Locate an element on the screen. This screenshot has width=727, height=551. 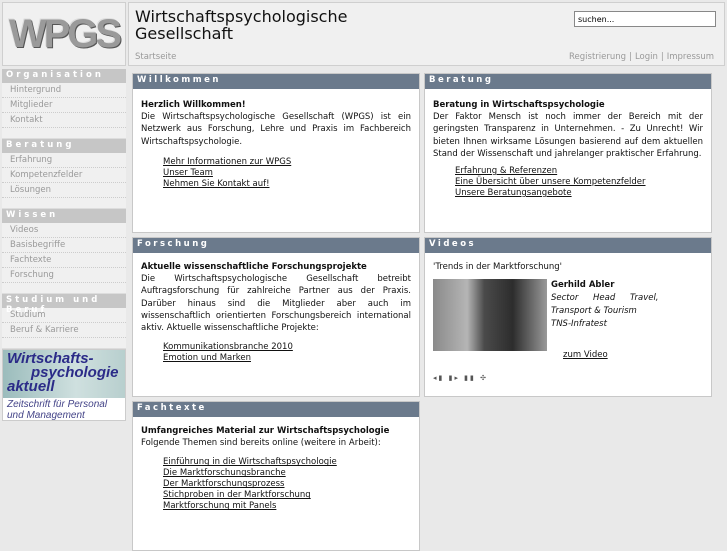
link: Nehmen Sie Kontakt auf! is located at coordinates (287, 184).